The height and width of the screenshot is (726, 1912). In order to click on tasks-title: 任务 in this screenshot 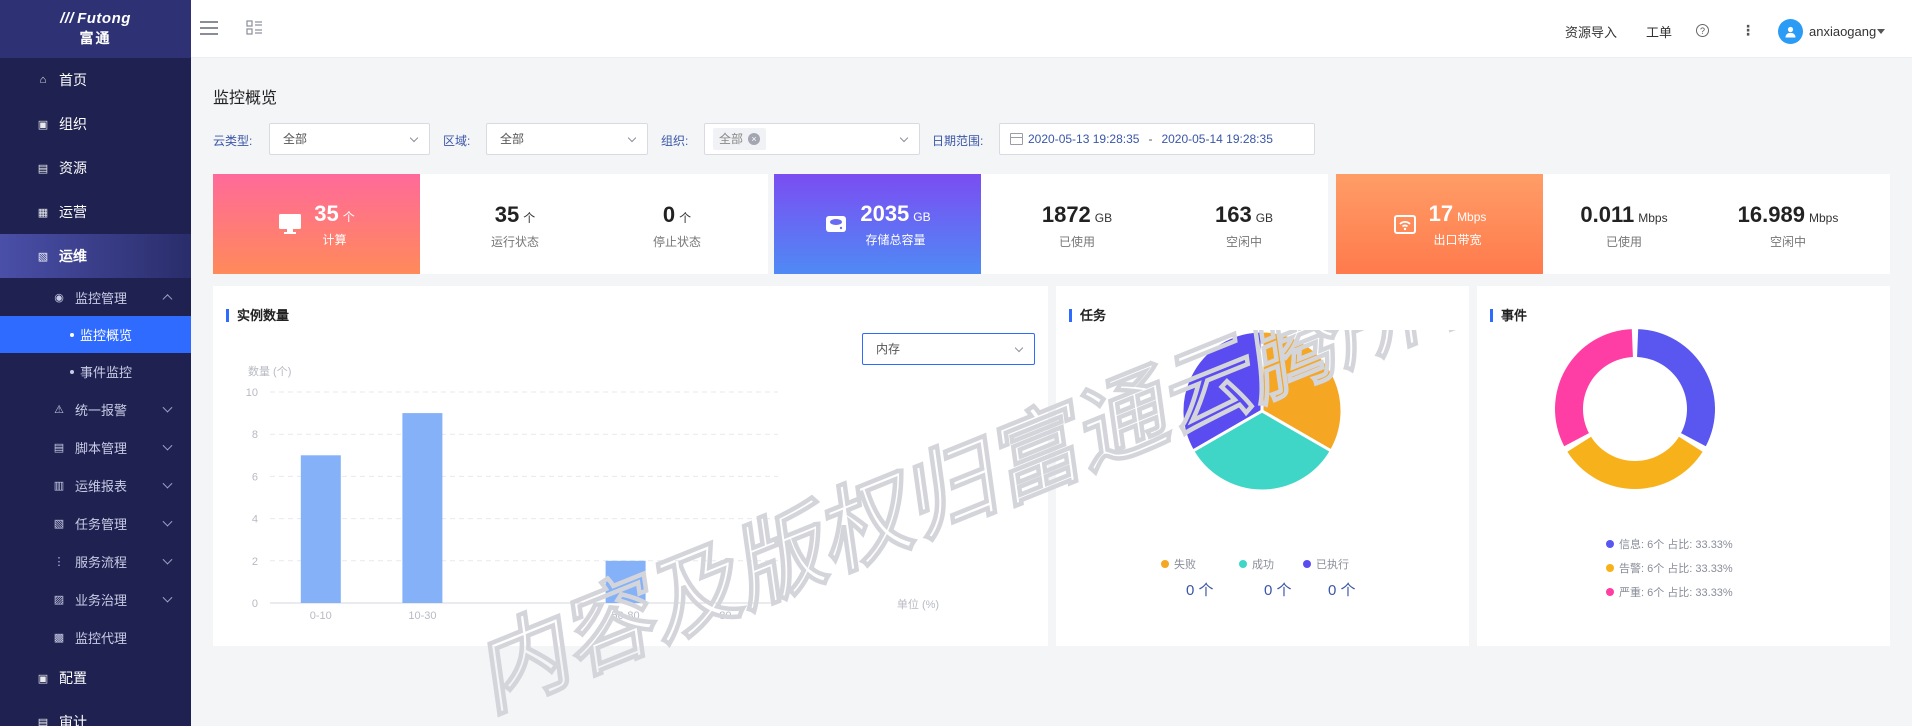, I will do `click(1087, 315)`.